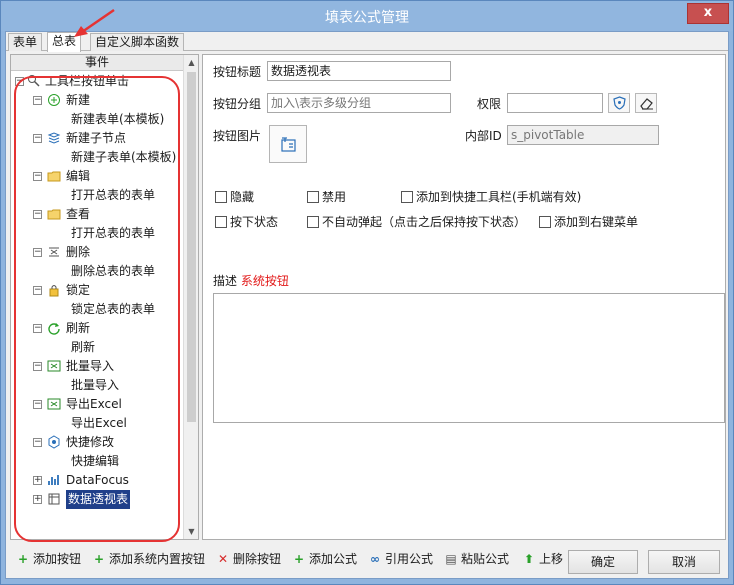 The height and width of the screenshot is (585, 734). I want to click on paste-formula-label: 粘贴公式, so click(485, 559).